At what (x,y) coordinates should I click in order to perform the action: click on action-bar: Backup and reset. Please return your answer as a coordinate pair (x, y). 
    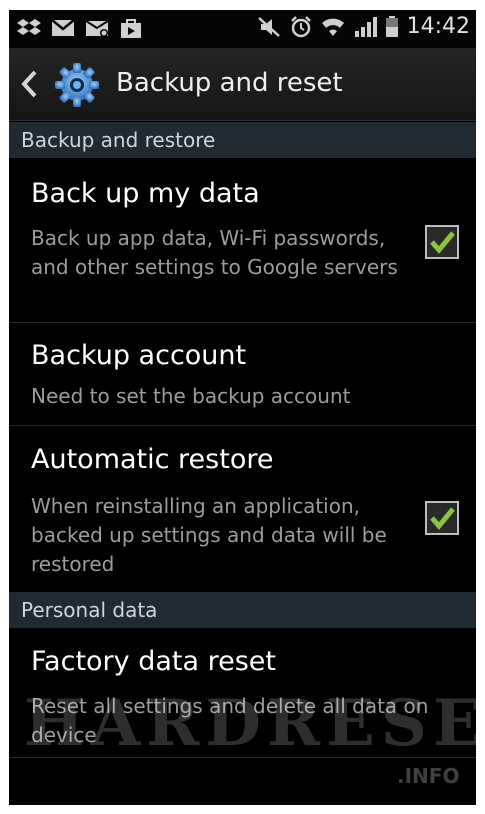
    Looking at the image, I should click on (242, 84).